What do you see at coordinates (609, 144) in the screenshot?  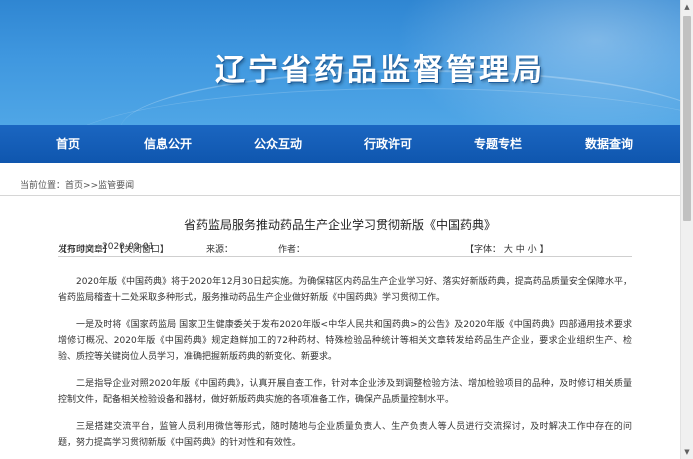 I see `nav-item-data-query: 数据查询` at bounding box center [609, 144].